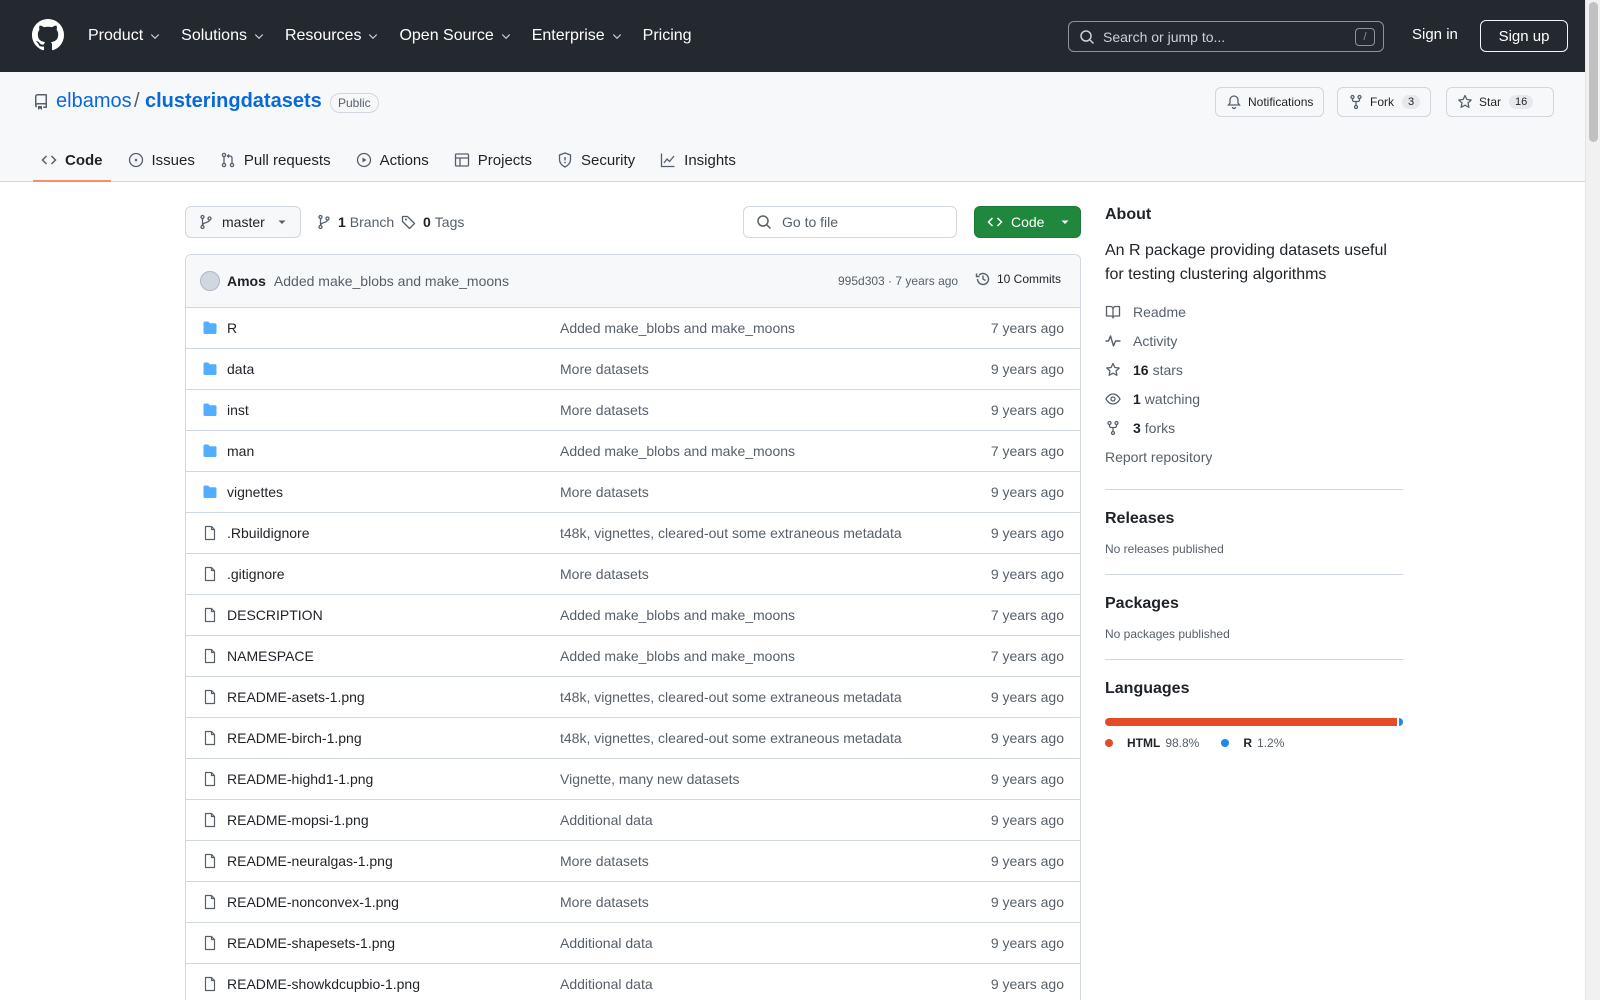 Image resolution: width=1600 pixels, height=1000 pixels. Describe the element at coordinates (1384, 102) in the screenshot. I see `fork-button: Fork 3` at that location.